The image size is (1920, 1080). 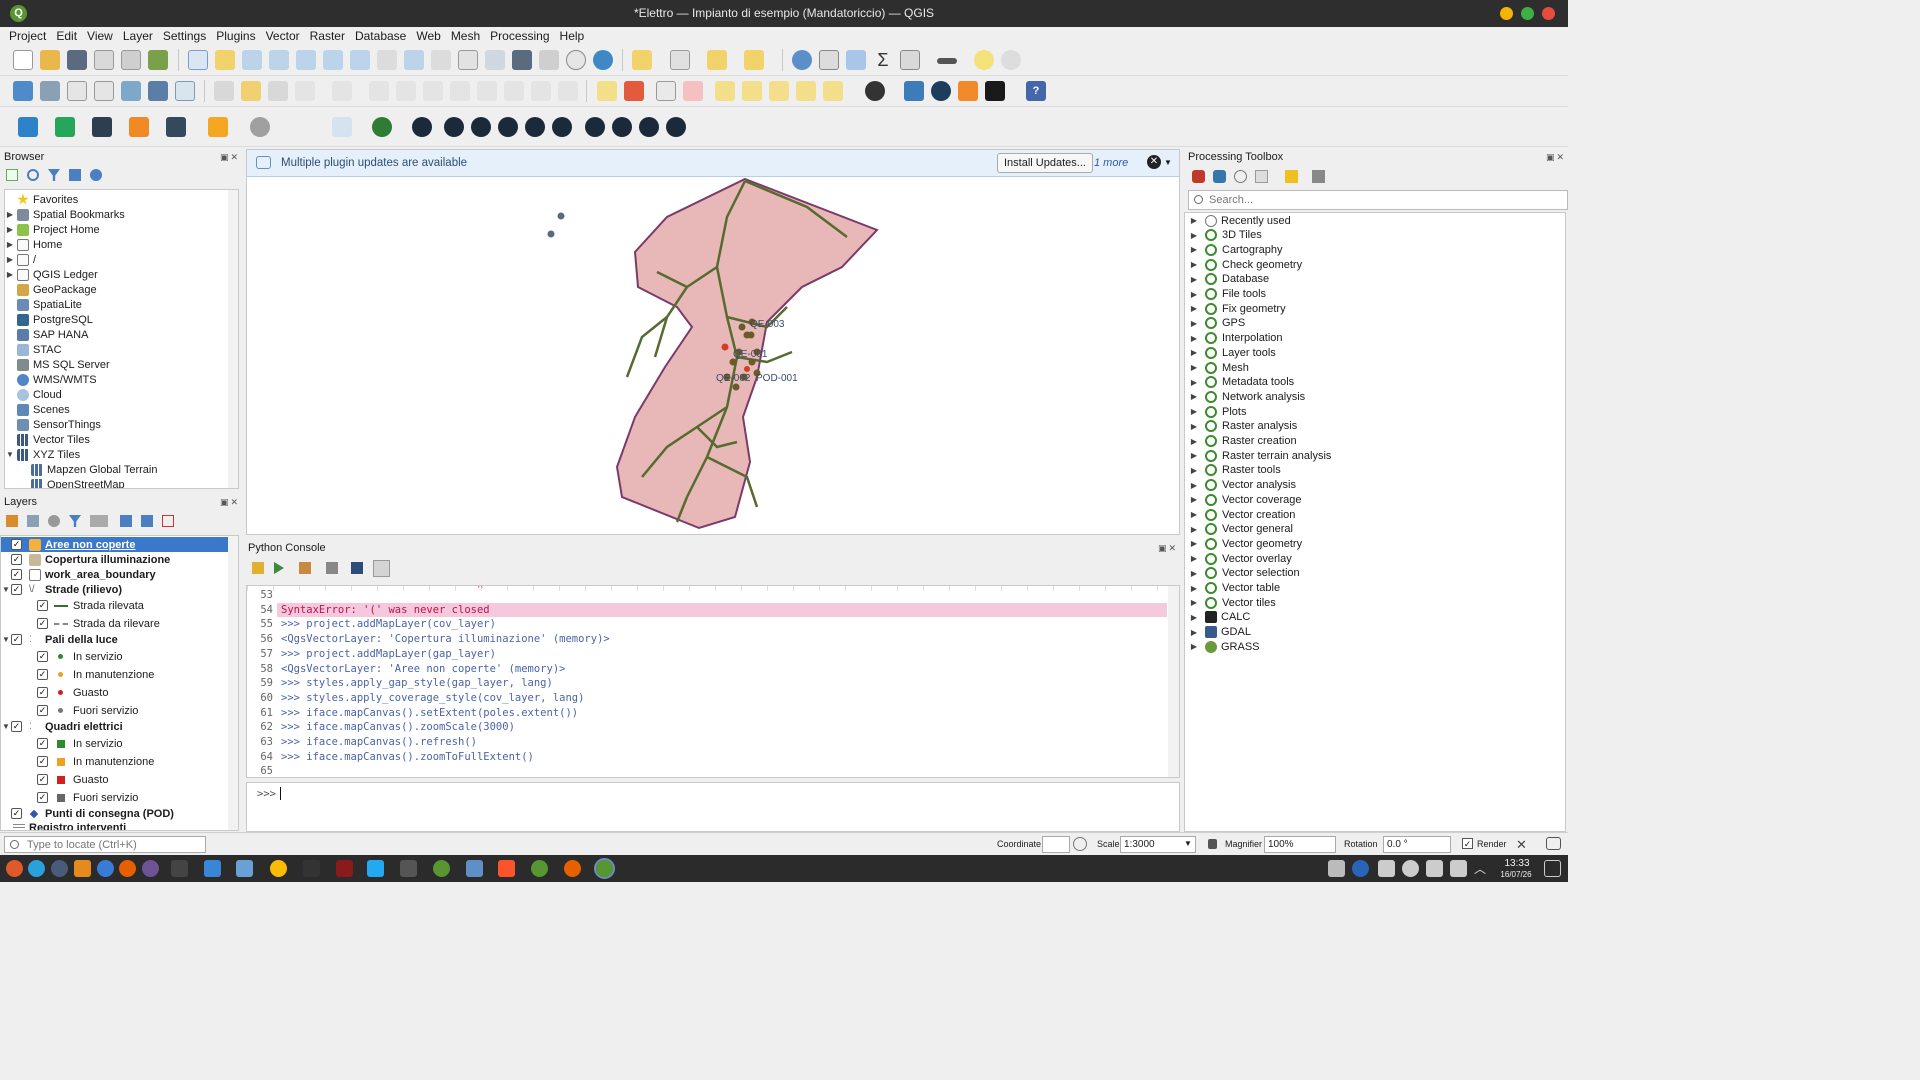 What do you see at coordinates (1227, 294) in the screenshot?
I see `processing-file-tools: ▶ File tools` at bounding box center [1227, 294].